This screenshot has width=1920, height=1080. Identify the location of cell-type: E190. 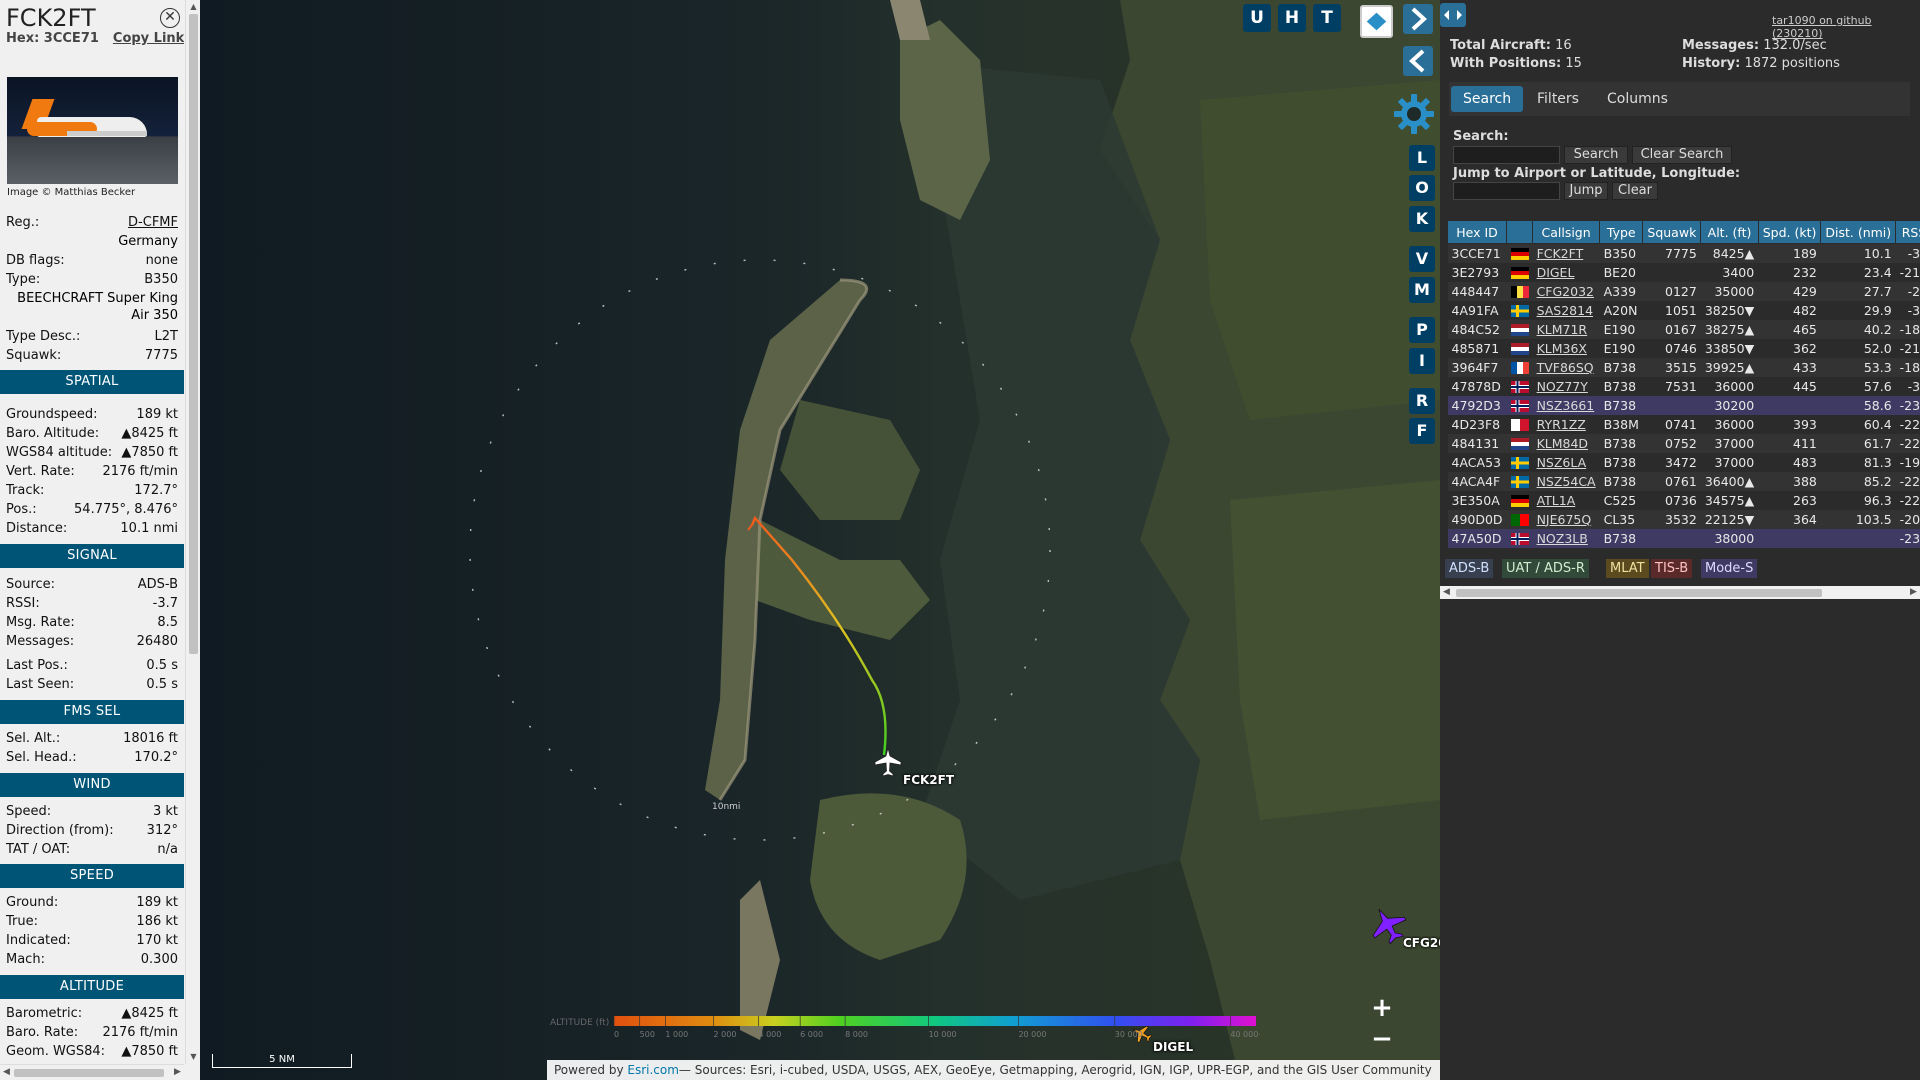
(1621, 348).